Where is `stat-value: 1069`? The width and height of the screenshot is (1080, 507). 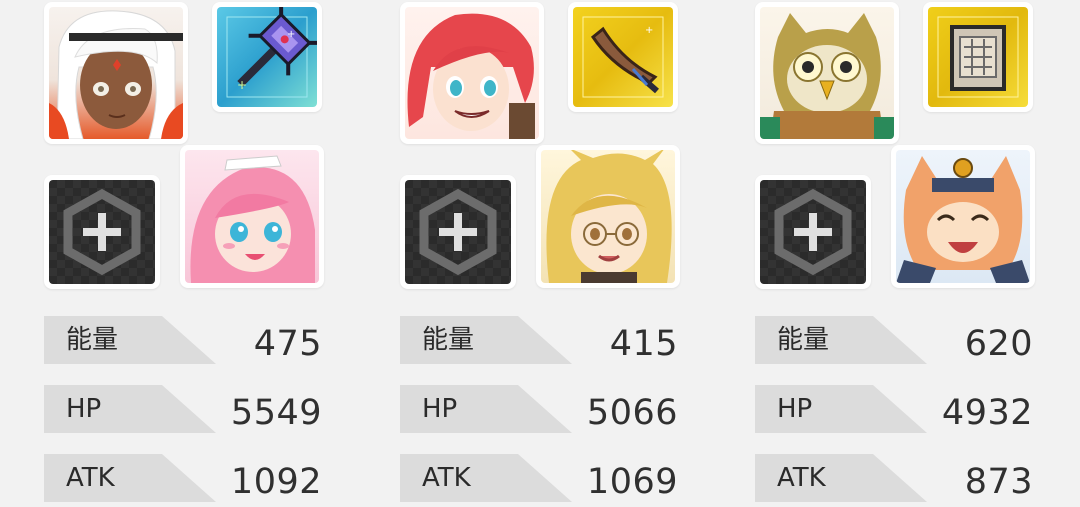
stat-value: 1069 is located at coordinates (632, 482).